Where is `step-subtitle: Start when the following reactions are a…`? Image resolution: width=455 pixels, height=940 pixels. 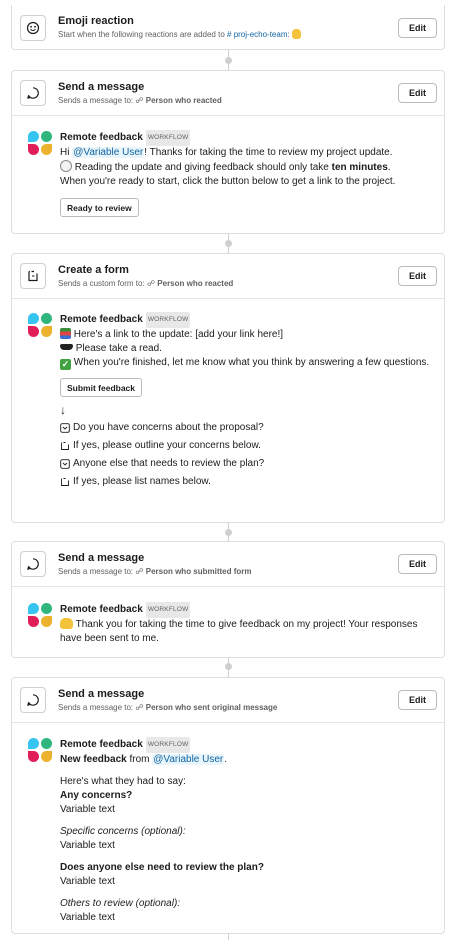
step-subtitle: Start when the following reactions are a… is located at coordinates (228, 35).